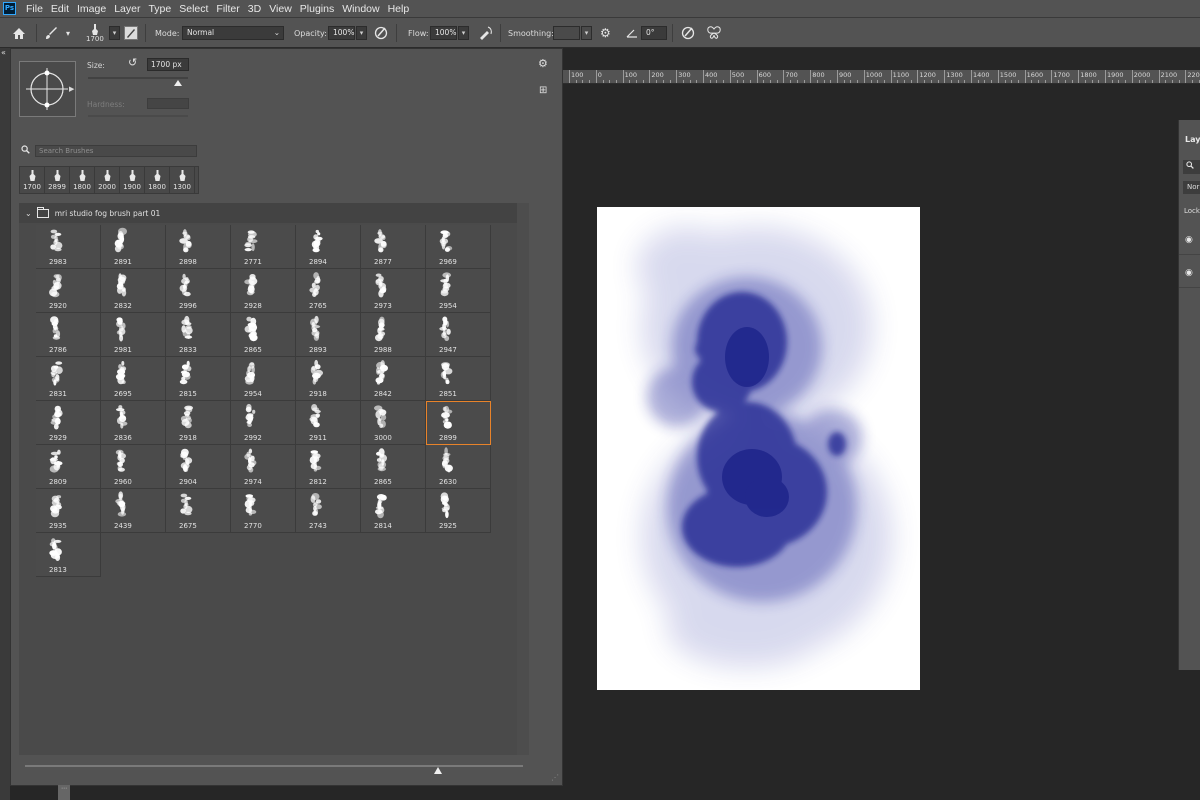 This screenshot has width=1200, height=800. What do you see at coordinates (198, 467) in the screenshot?
I see `brush-preset: 2904` at bounding box center [198, 467].